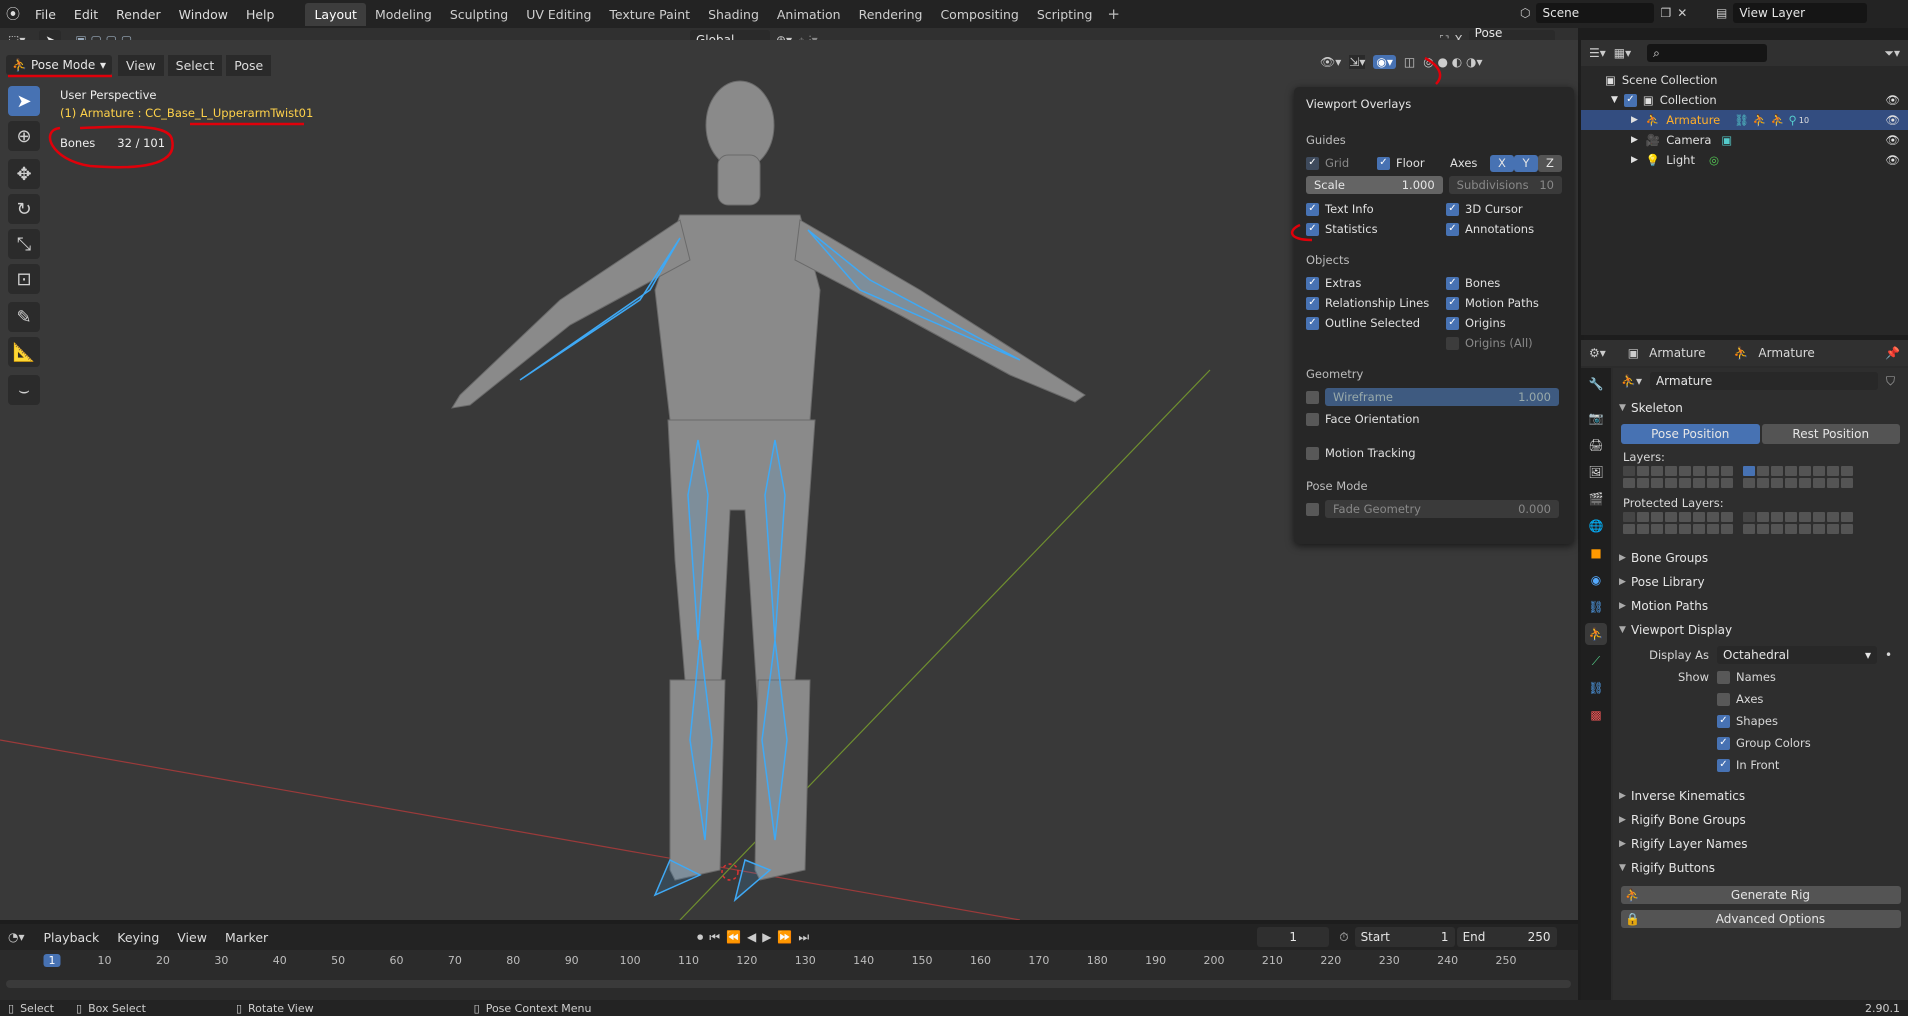 The height and width of the screenshot is (1016, 1908). What do you see at coordinates (24, 101) in the screenshot?
I see `select-tool-button: ➤` at bounding box center [24, 101].